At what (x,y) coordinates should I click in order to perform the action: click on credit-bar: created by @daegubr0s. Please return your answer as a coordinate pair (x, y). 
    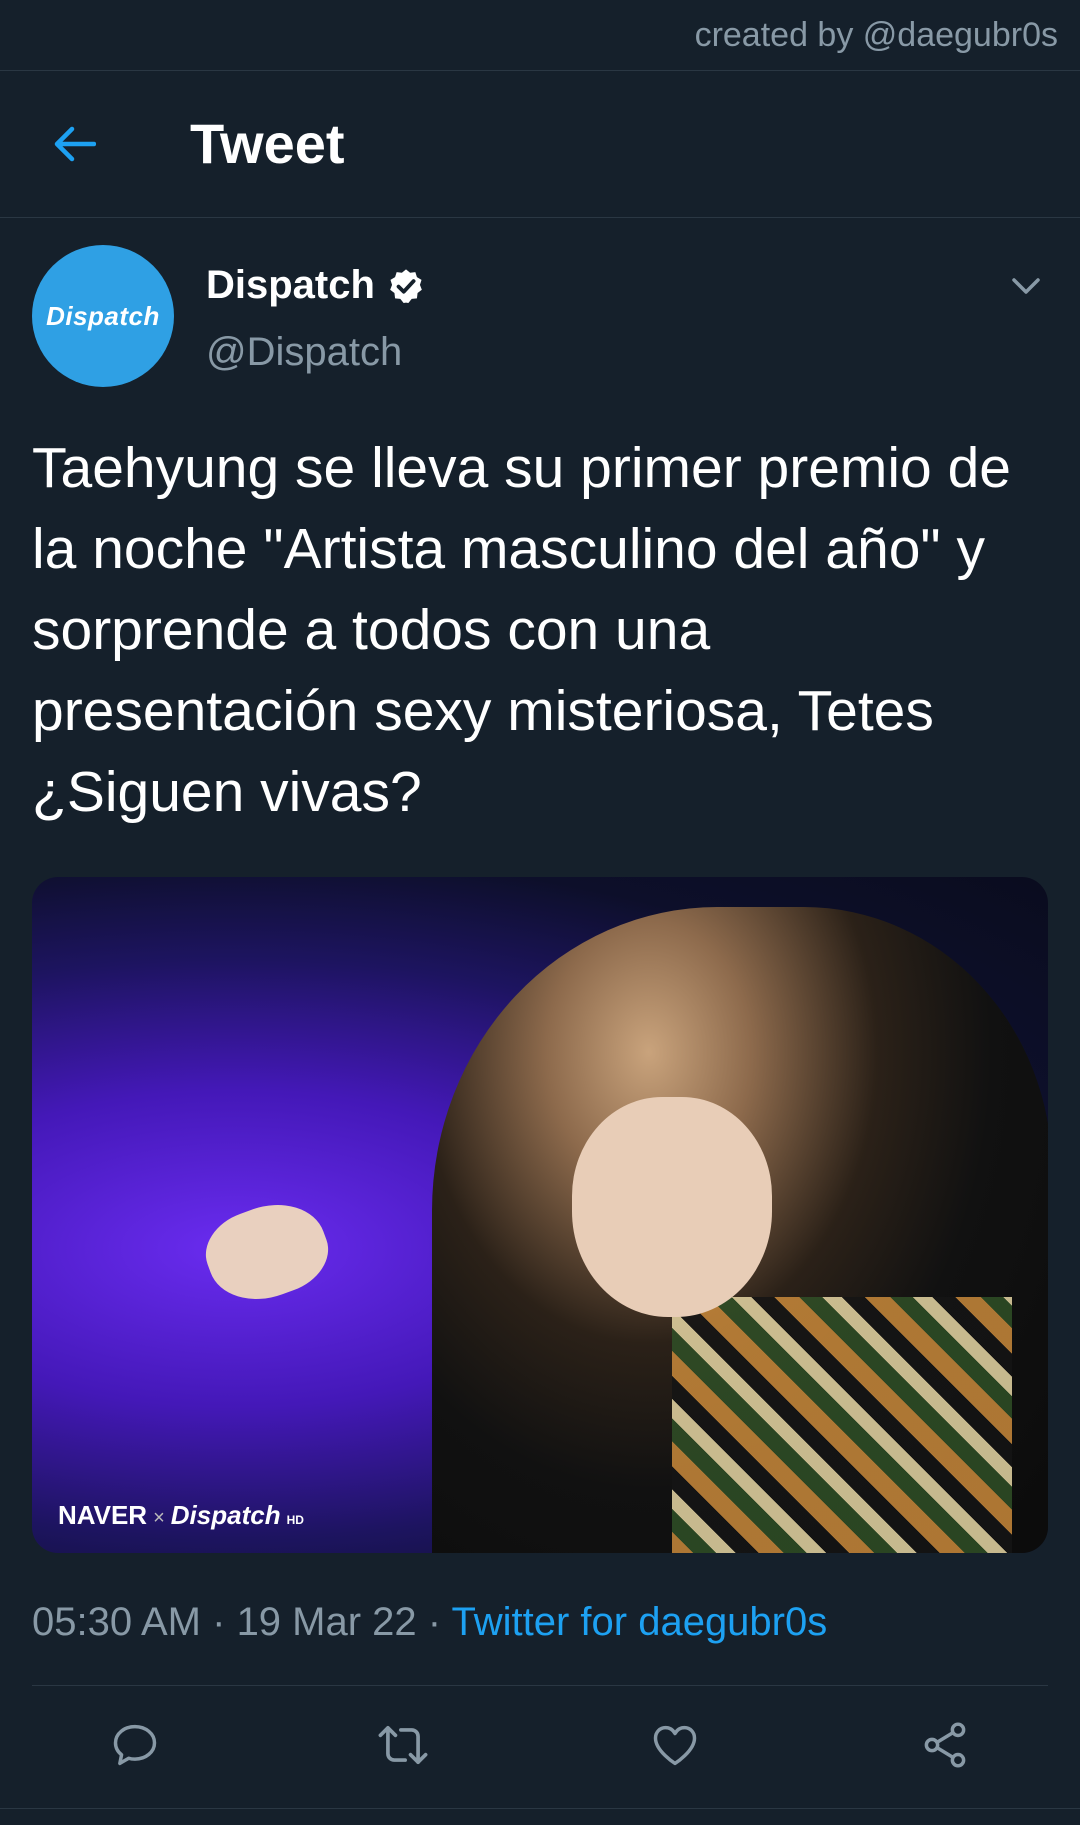
    Looking at the image, I should click on (540, 35).